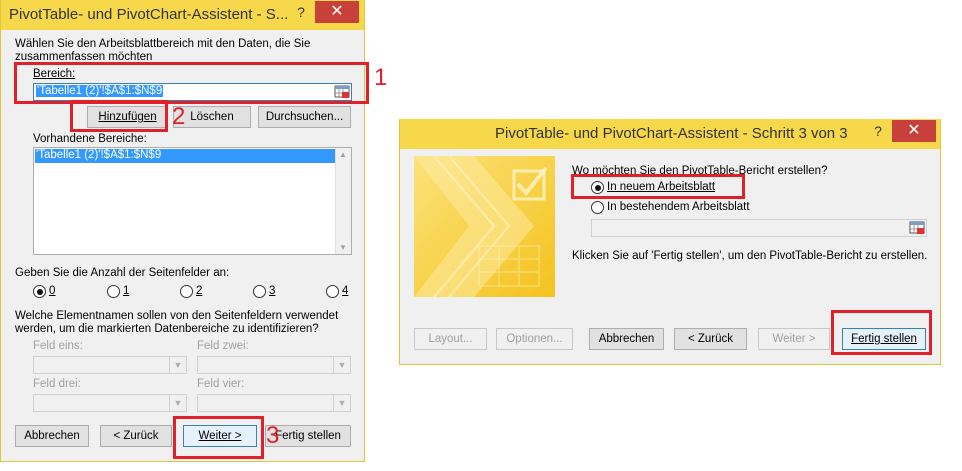 The width and height of the screenshot is (962, 471). Describe the element at coordinates (119, 116) in the screenshot. I see `highlight-box-add` at that location.